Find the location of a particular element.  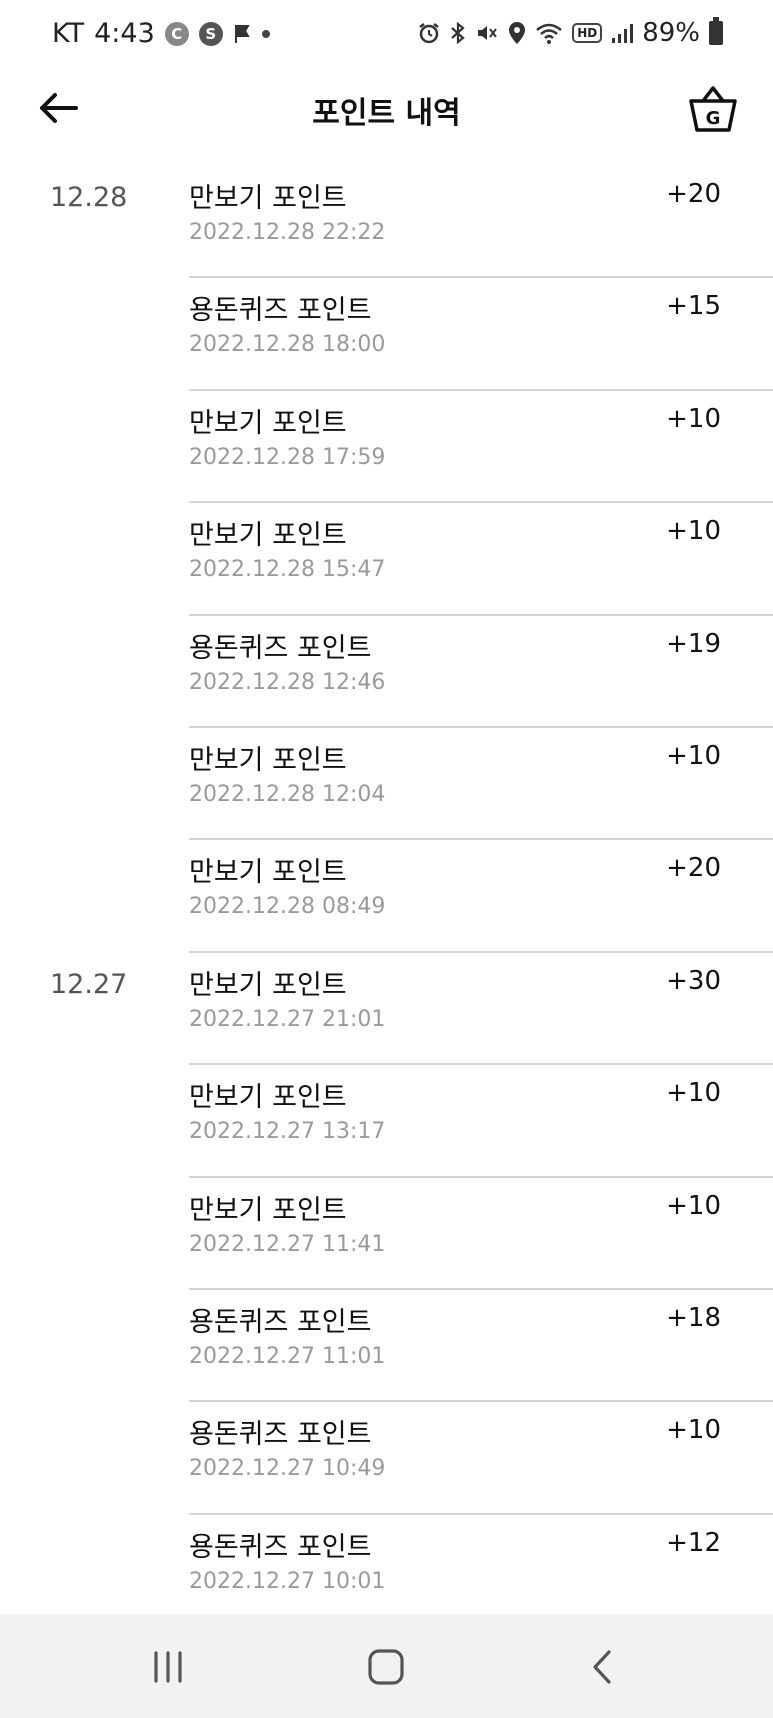

status-bar: KT 4:43 C S HD 89% is located at coordinates (386, 35).